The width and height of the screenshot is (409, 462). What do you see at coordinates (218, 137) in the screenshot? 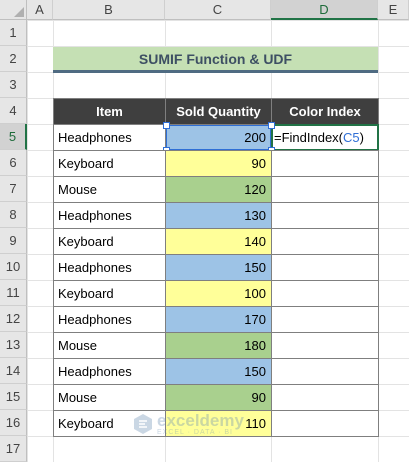
I see `quantity-cell: 200` at bounding box center [218, 137].